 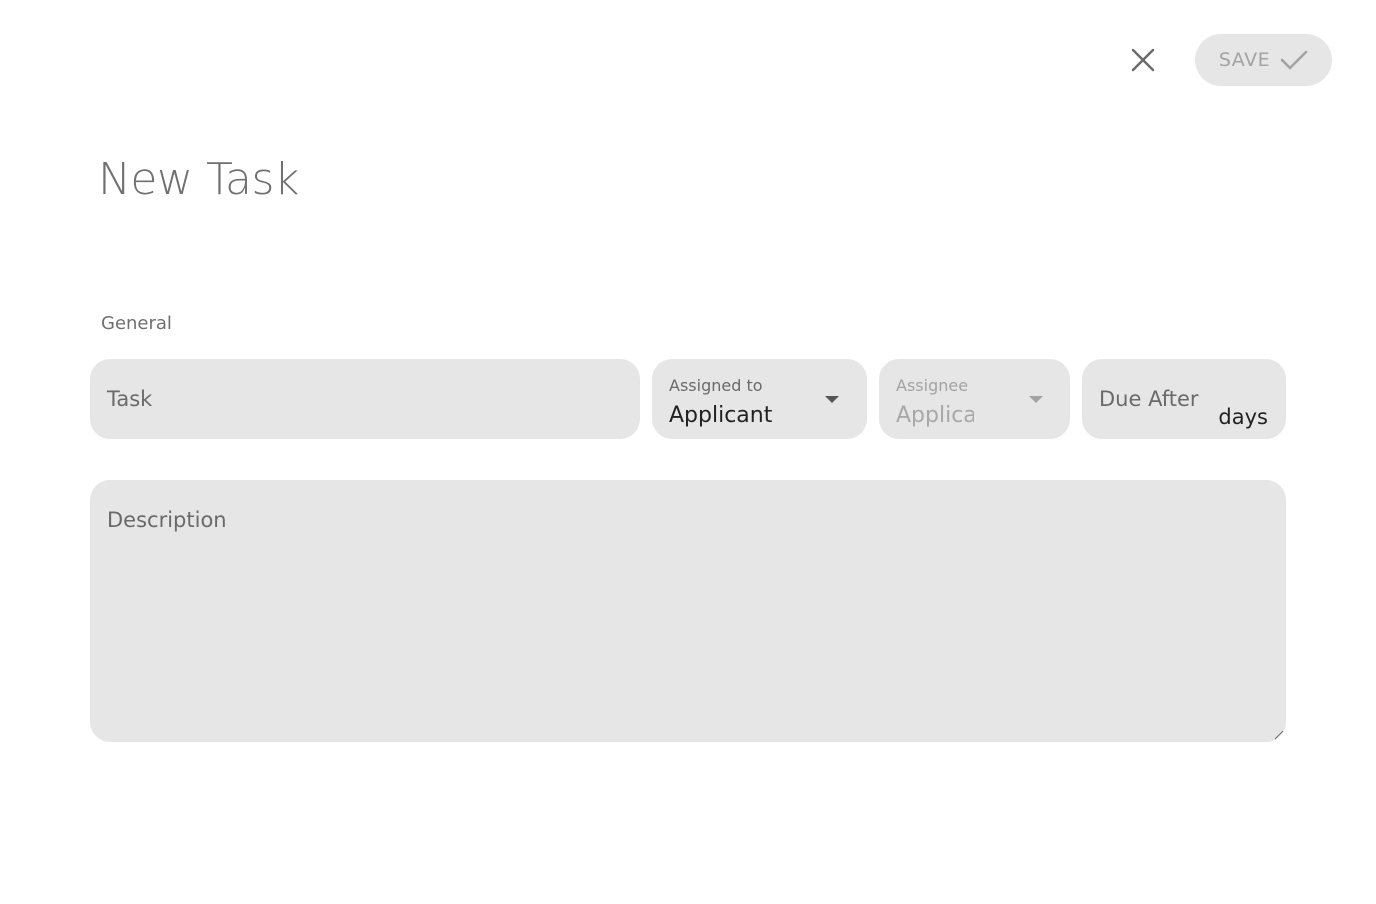 What do you see at coordinates (167, 520) in the screenshot?
I see `description-placeholder: Description` at bounding box center [167, 520].